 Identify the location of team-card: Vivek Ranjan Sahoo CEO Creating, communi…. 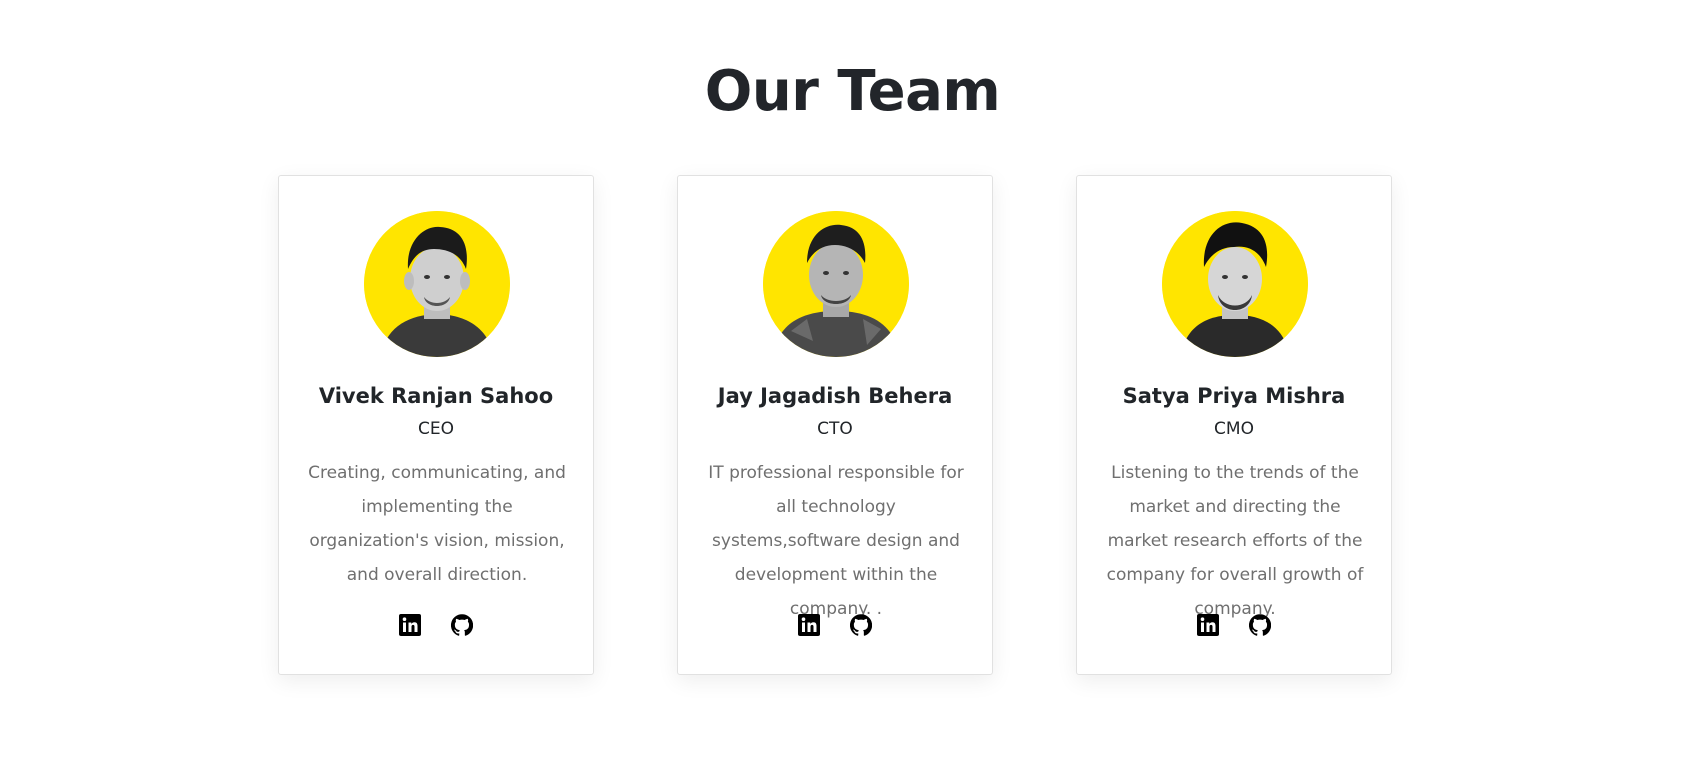
(436, 425).